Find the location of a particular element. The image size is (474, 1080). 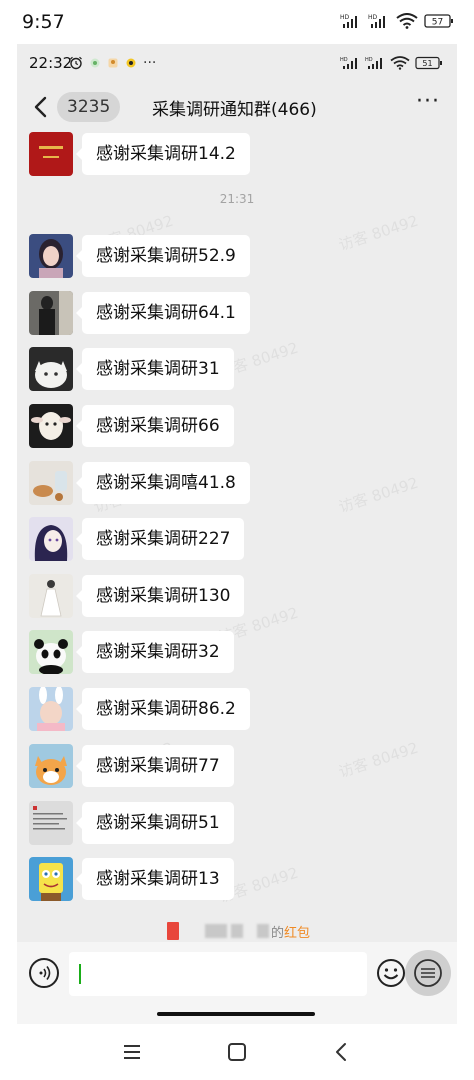

white-cat-avatar-icon is located at coordinates (51, 369).